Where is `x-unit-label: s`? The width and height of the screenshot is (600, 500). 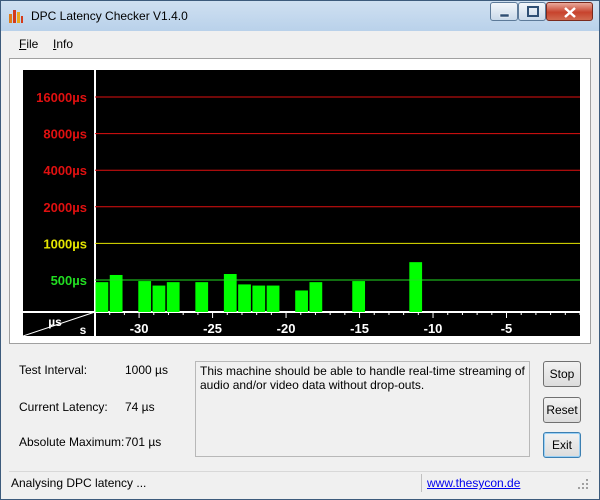
x-unit-label: s is located at coordinates (83, 329).